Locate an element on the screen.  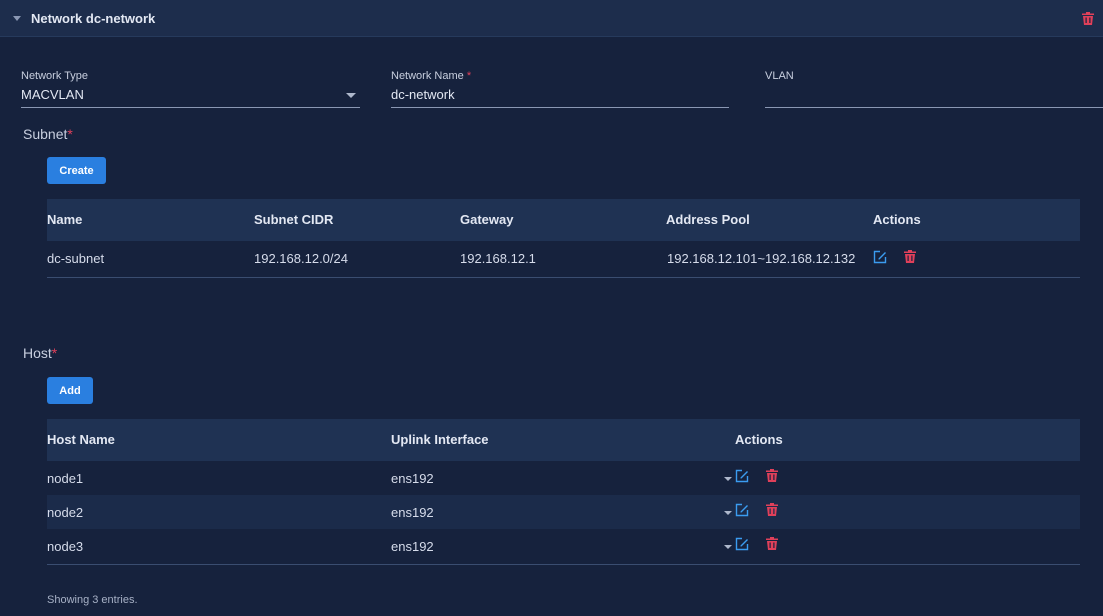
panel-title: Network dc-network is located at coordinates (93, 18).